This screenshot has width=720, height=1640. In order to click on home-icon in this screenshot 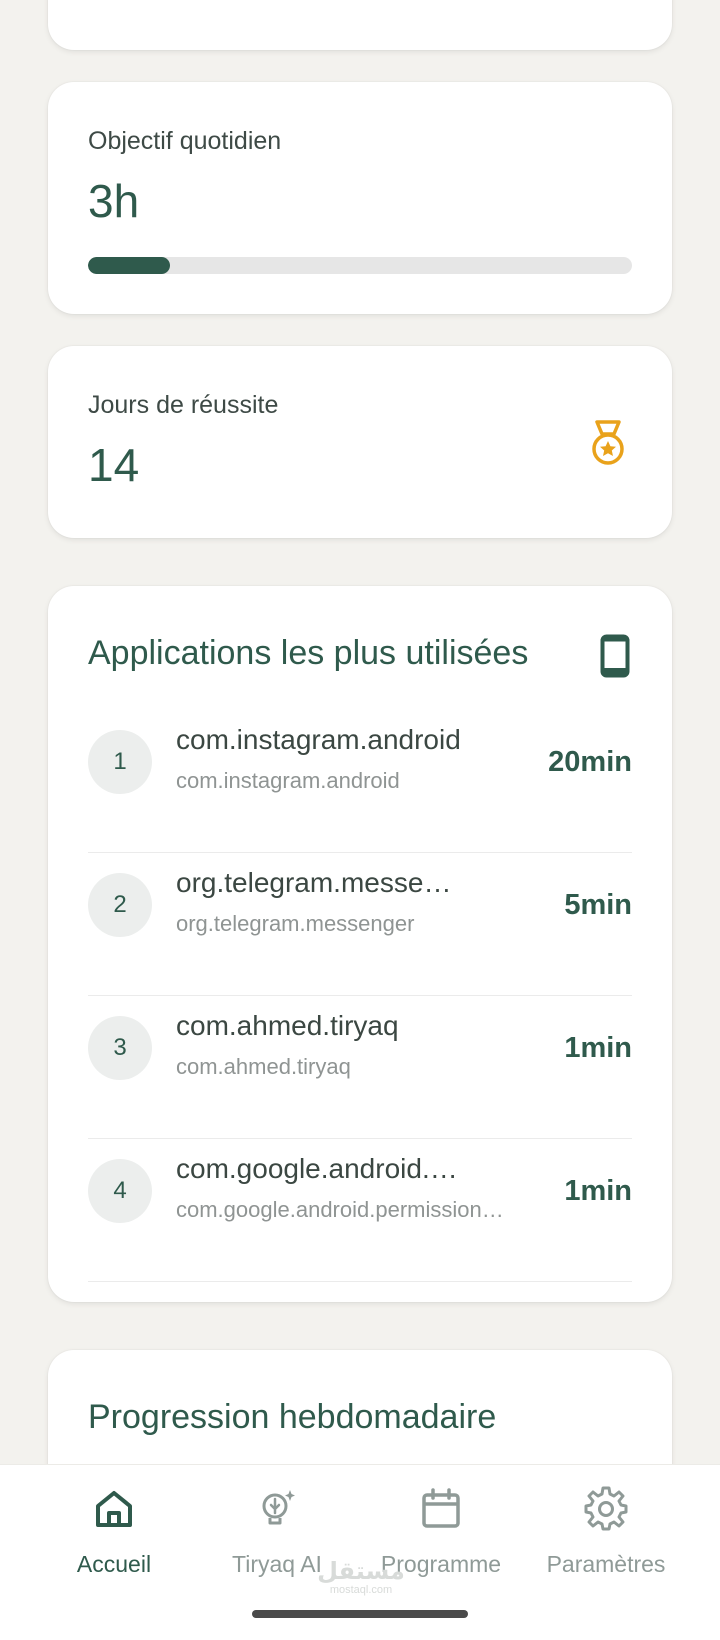, I will do `click(114, 1509)`.